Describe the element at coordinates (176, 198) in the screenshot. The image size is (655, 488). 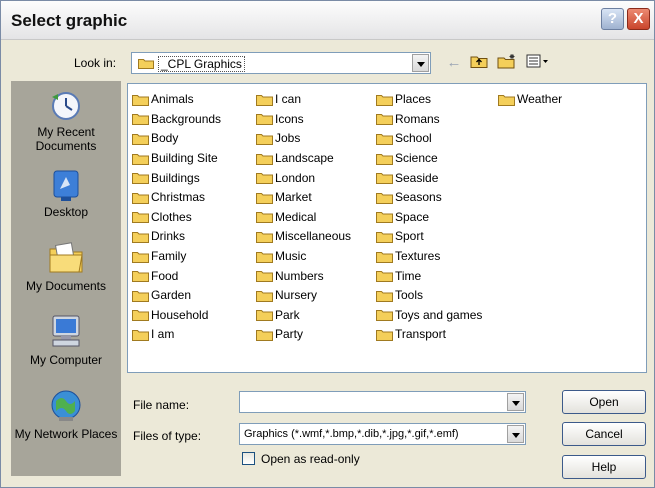
I see `folder-item: Christmas` at that location.